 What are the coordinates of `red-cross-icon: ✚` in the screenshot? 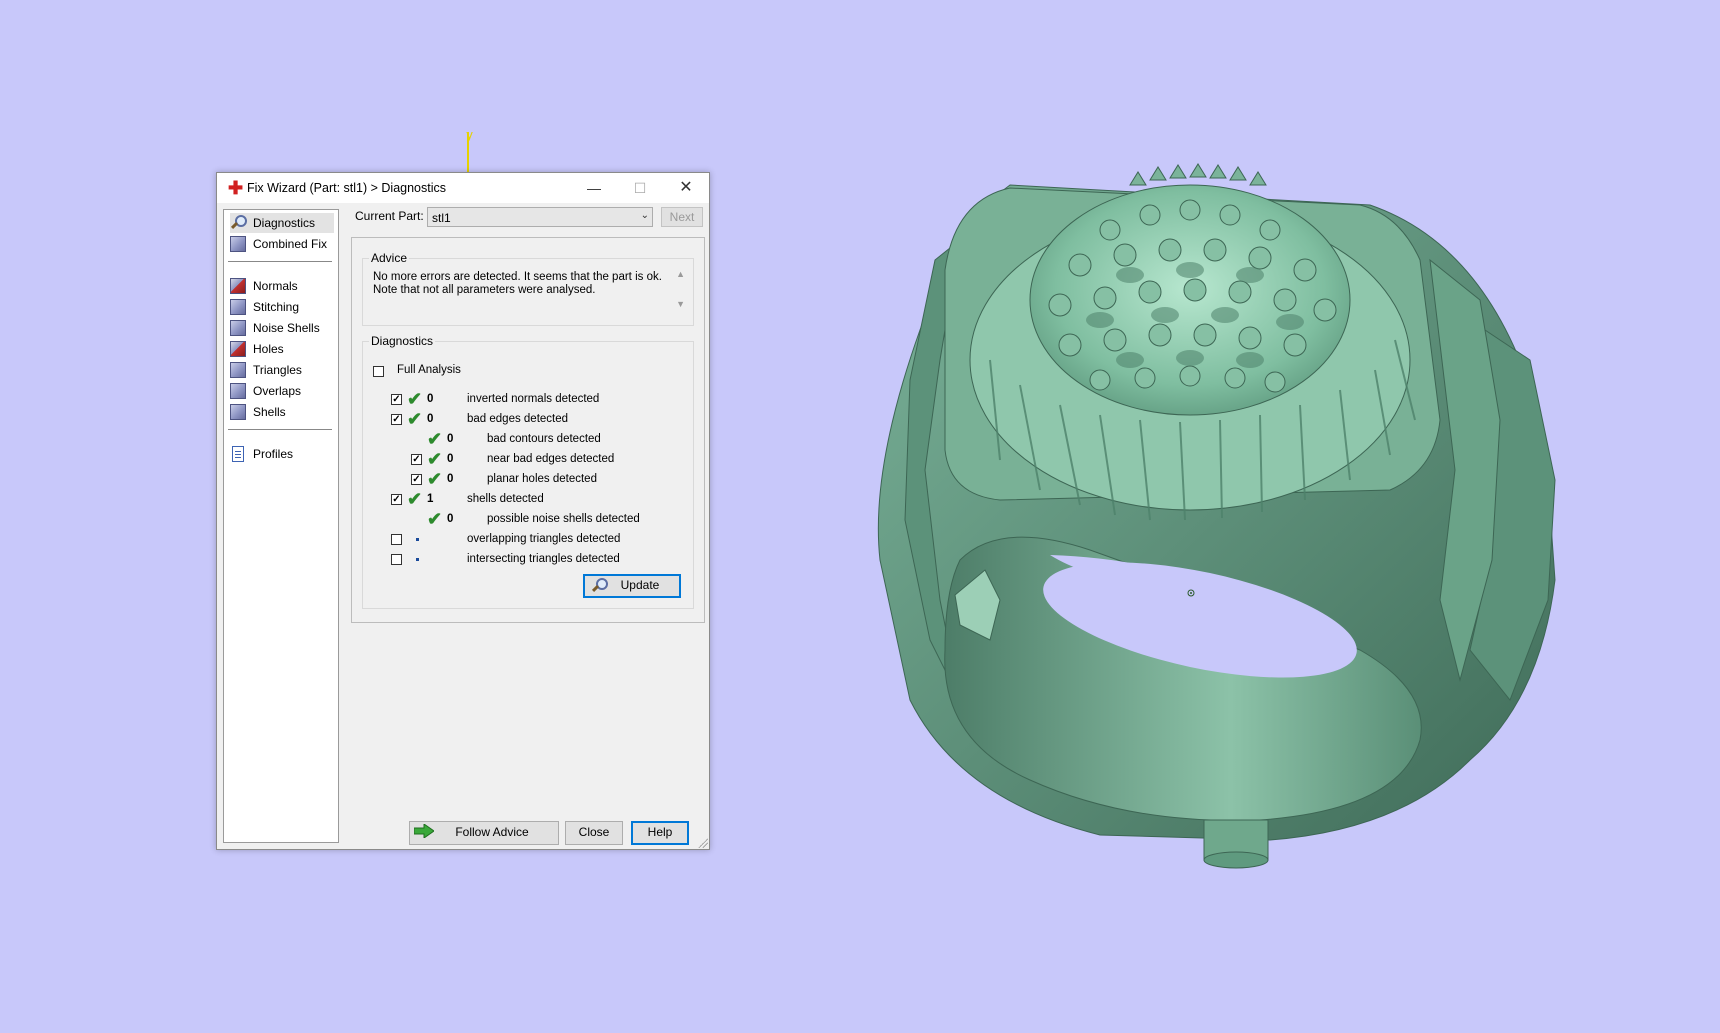 It's located at (236, 188).